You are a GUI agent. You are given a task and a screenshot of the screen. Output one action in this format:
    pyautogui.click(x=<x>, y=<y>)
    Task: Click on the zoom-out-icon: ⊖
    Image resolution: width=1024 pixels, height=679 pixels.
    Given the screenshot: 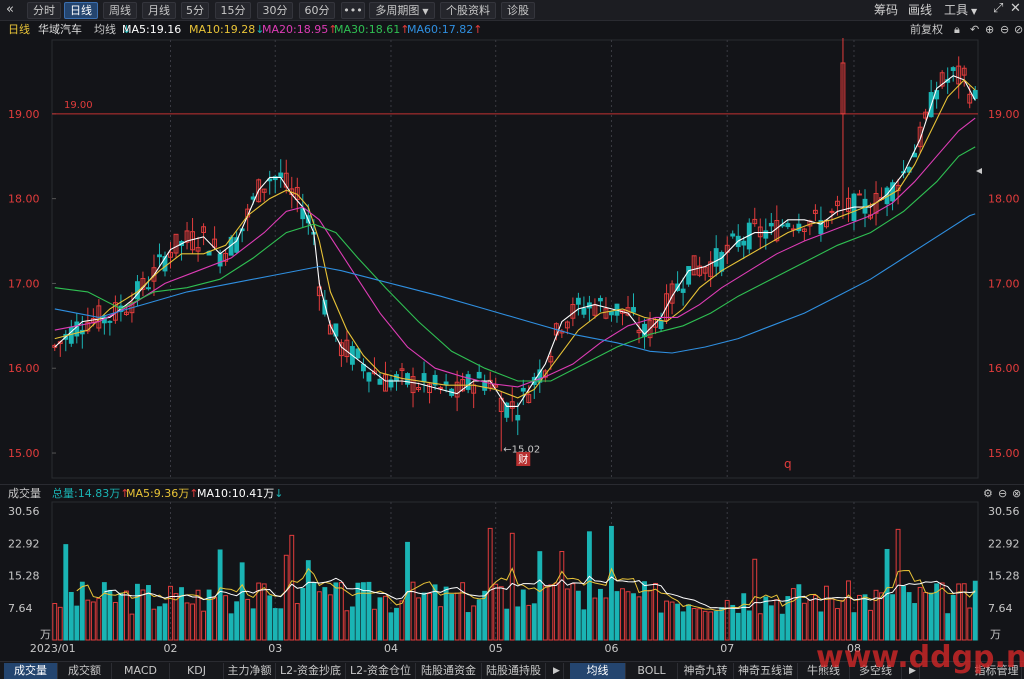 What is the action you would take?
    pyautogui.click(x=1004, y=29)
    